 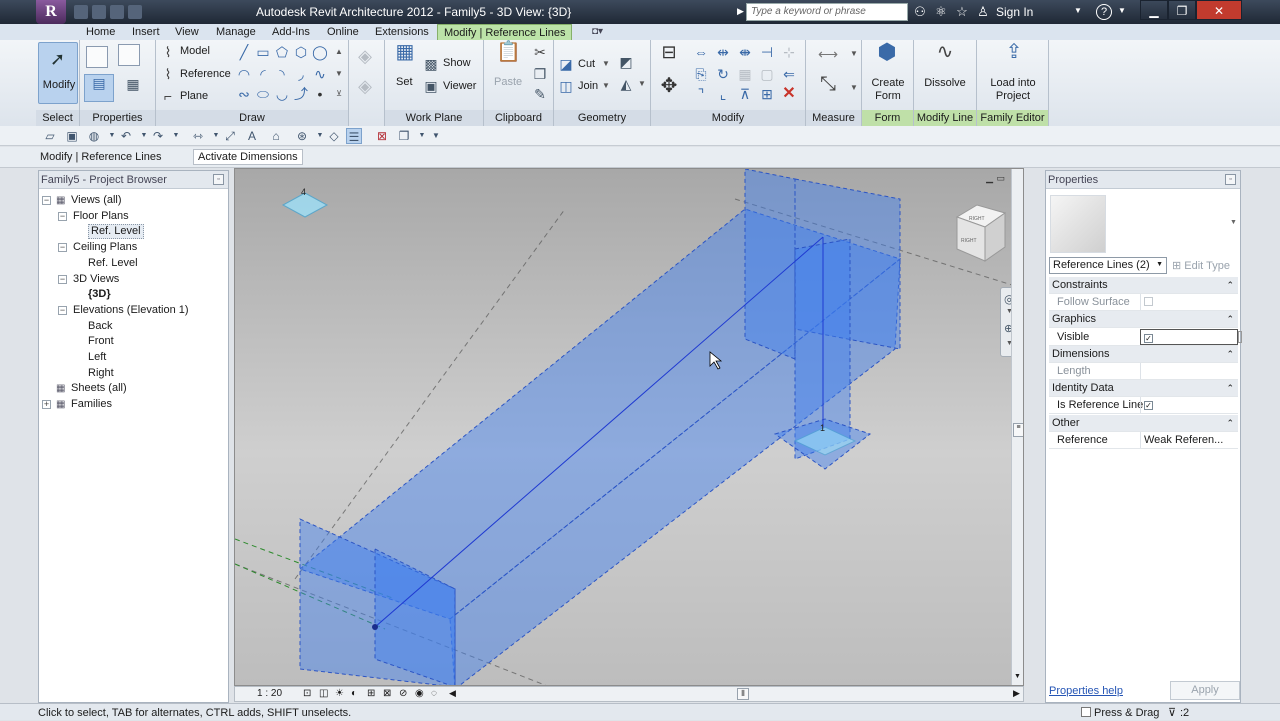 I want to click on panel-close-icon: ▫, so click(x=218, y=179).